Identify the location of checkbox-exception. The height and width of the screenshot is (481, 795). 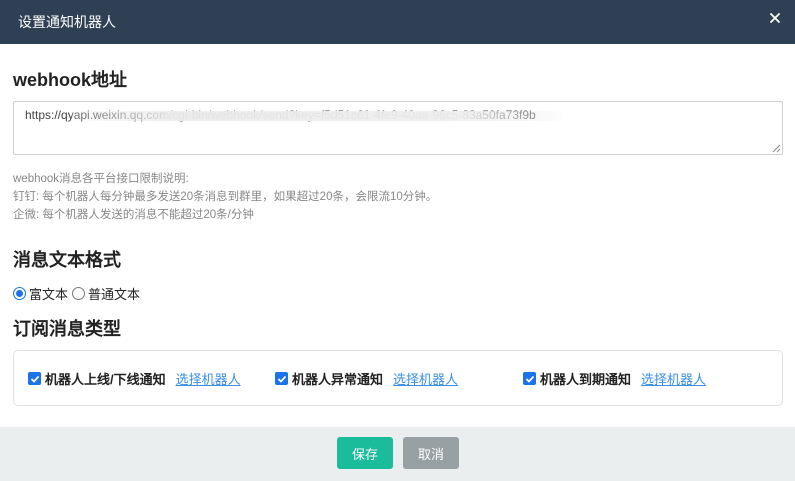
(281, 378).